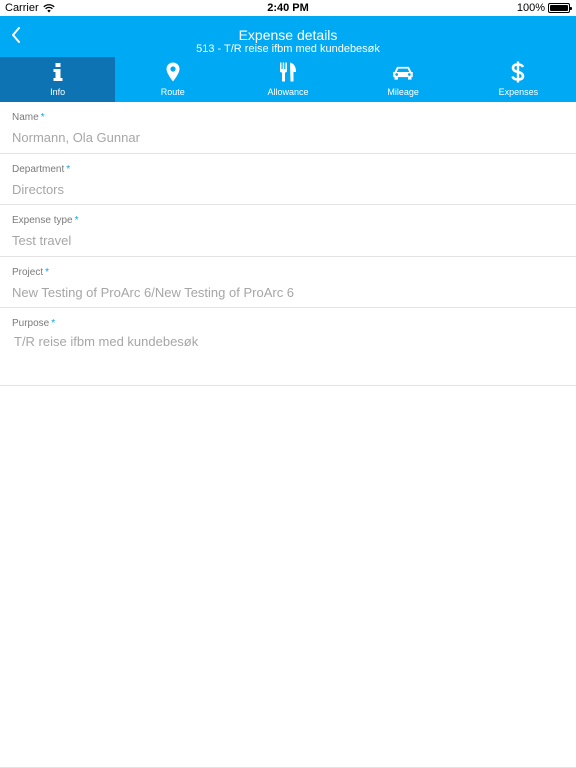  What do you see at coordinates (560, 8) in the screenshot?
I see `battery-icon` at bounding box center [560, 8].